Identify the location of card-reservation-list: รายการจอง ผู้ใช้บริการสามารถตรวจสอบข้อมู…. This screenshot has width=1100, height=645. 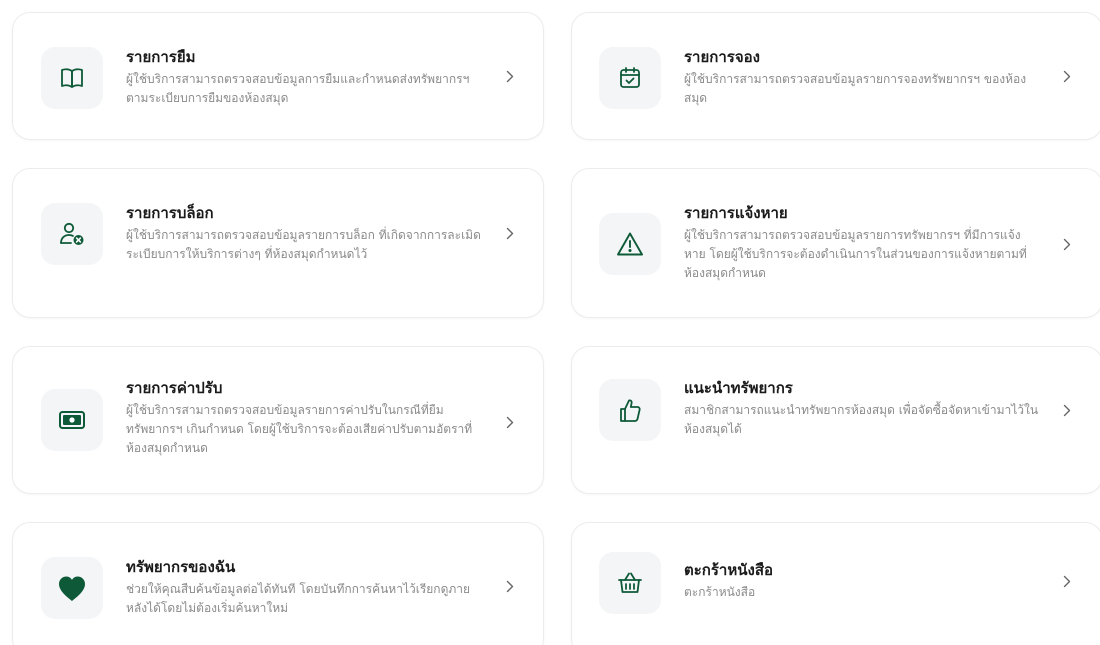
(835, 76).